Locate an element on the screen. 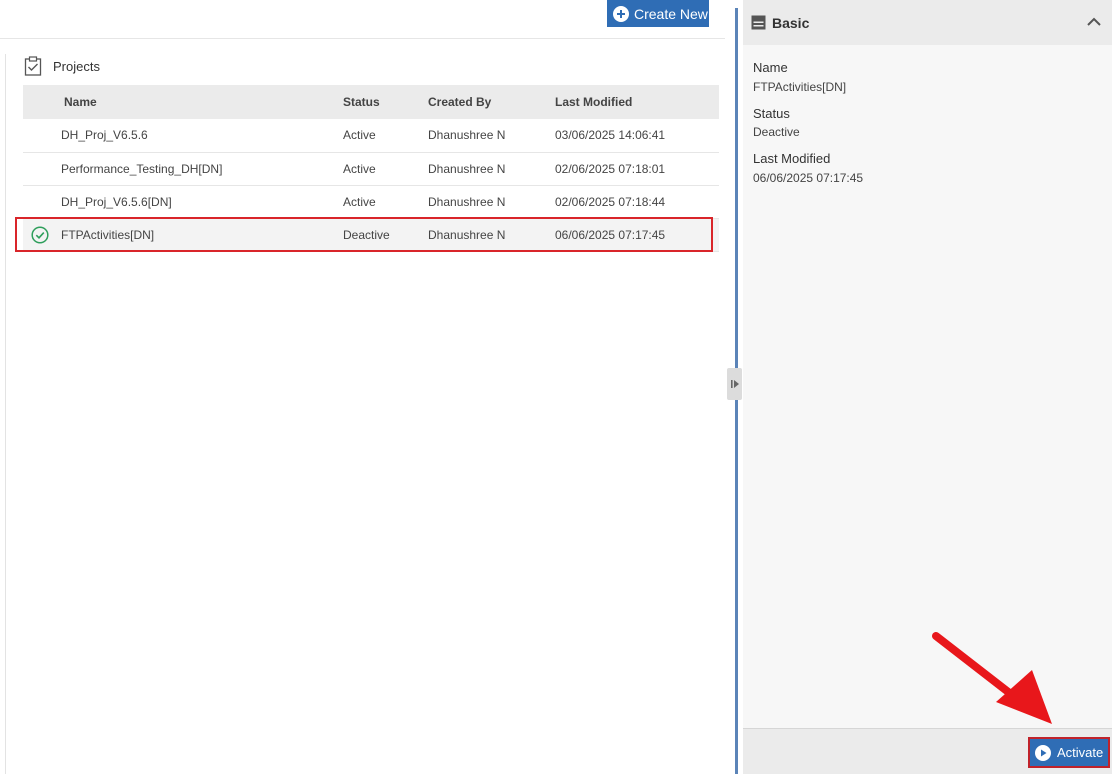 Image resolution: width=1112 pixels, height=774 pixels. plus-circle-icon is located at coordinates (621, 13).